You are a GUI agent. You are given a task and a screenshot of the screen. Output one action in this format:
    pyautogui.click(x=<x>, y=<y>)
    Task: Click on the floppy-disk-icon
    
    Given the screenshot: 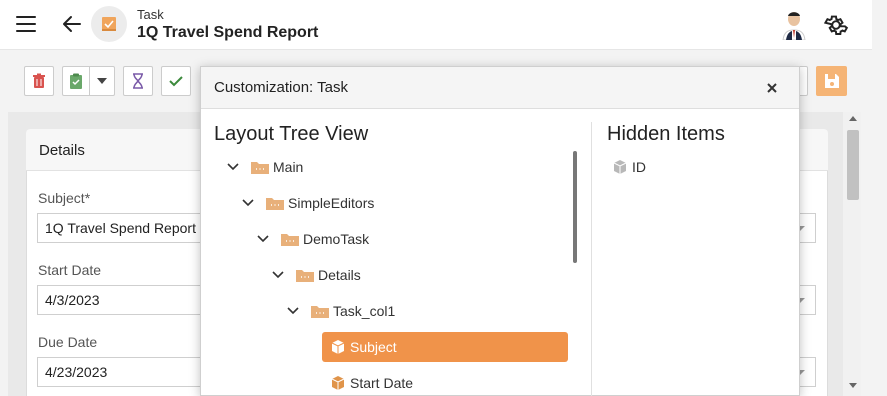 What is the action you would take?
    pyautogui.click(x=831, y=81)
    